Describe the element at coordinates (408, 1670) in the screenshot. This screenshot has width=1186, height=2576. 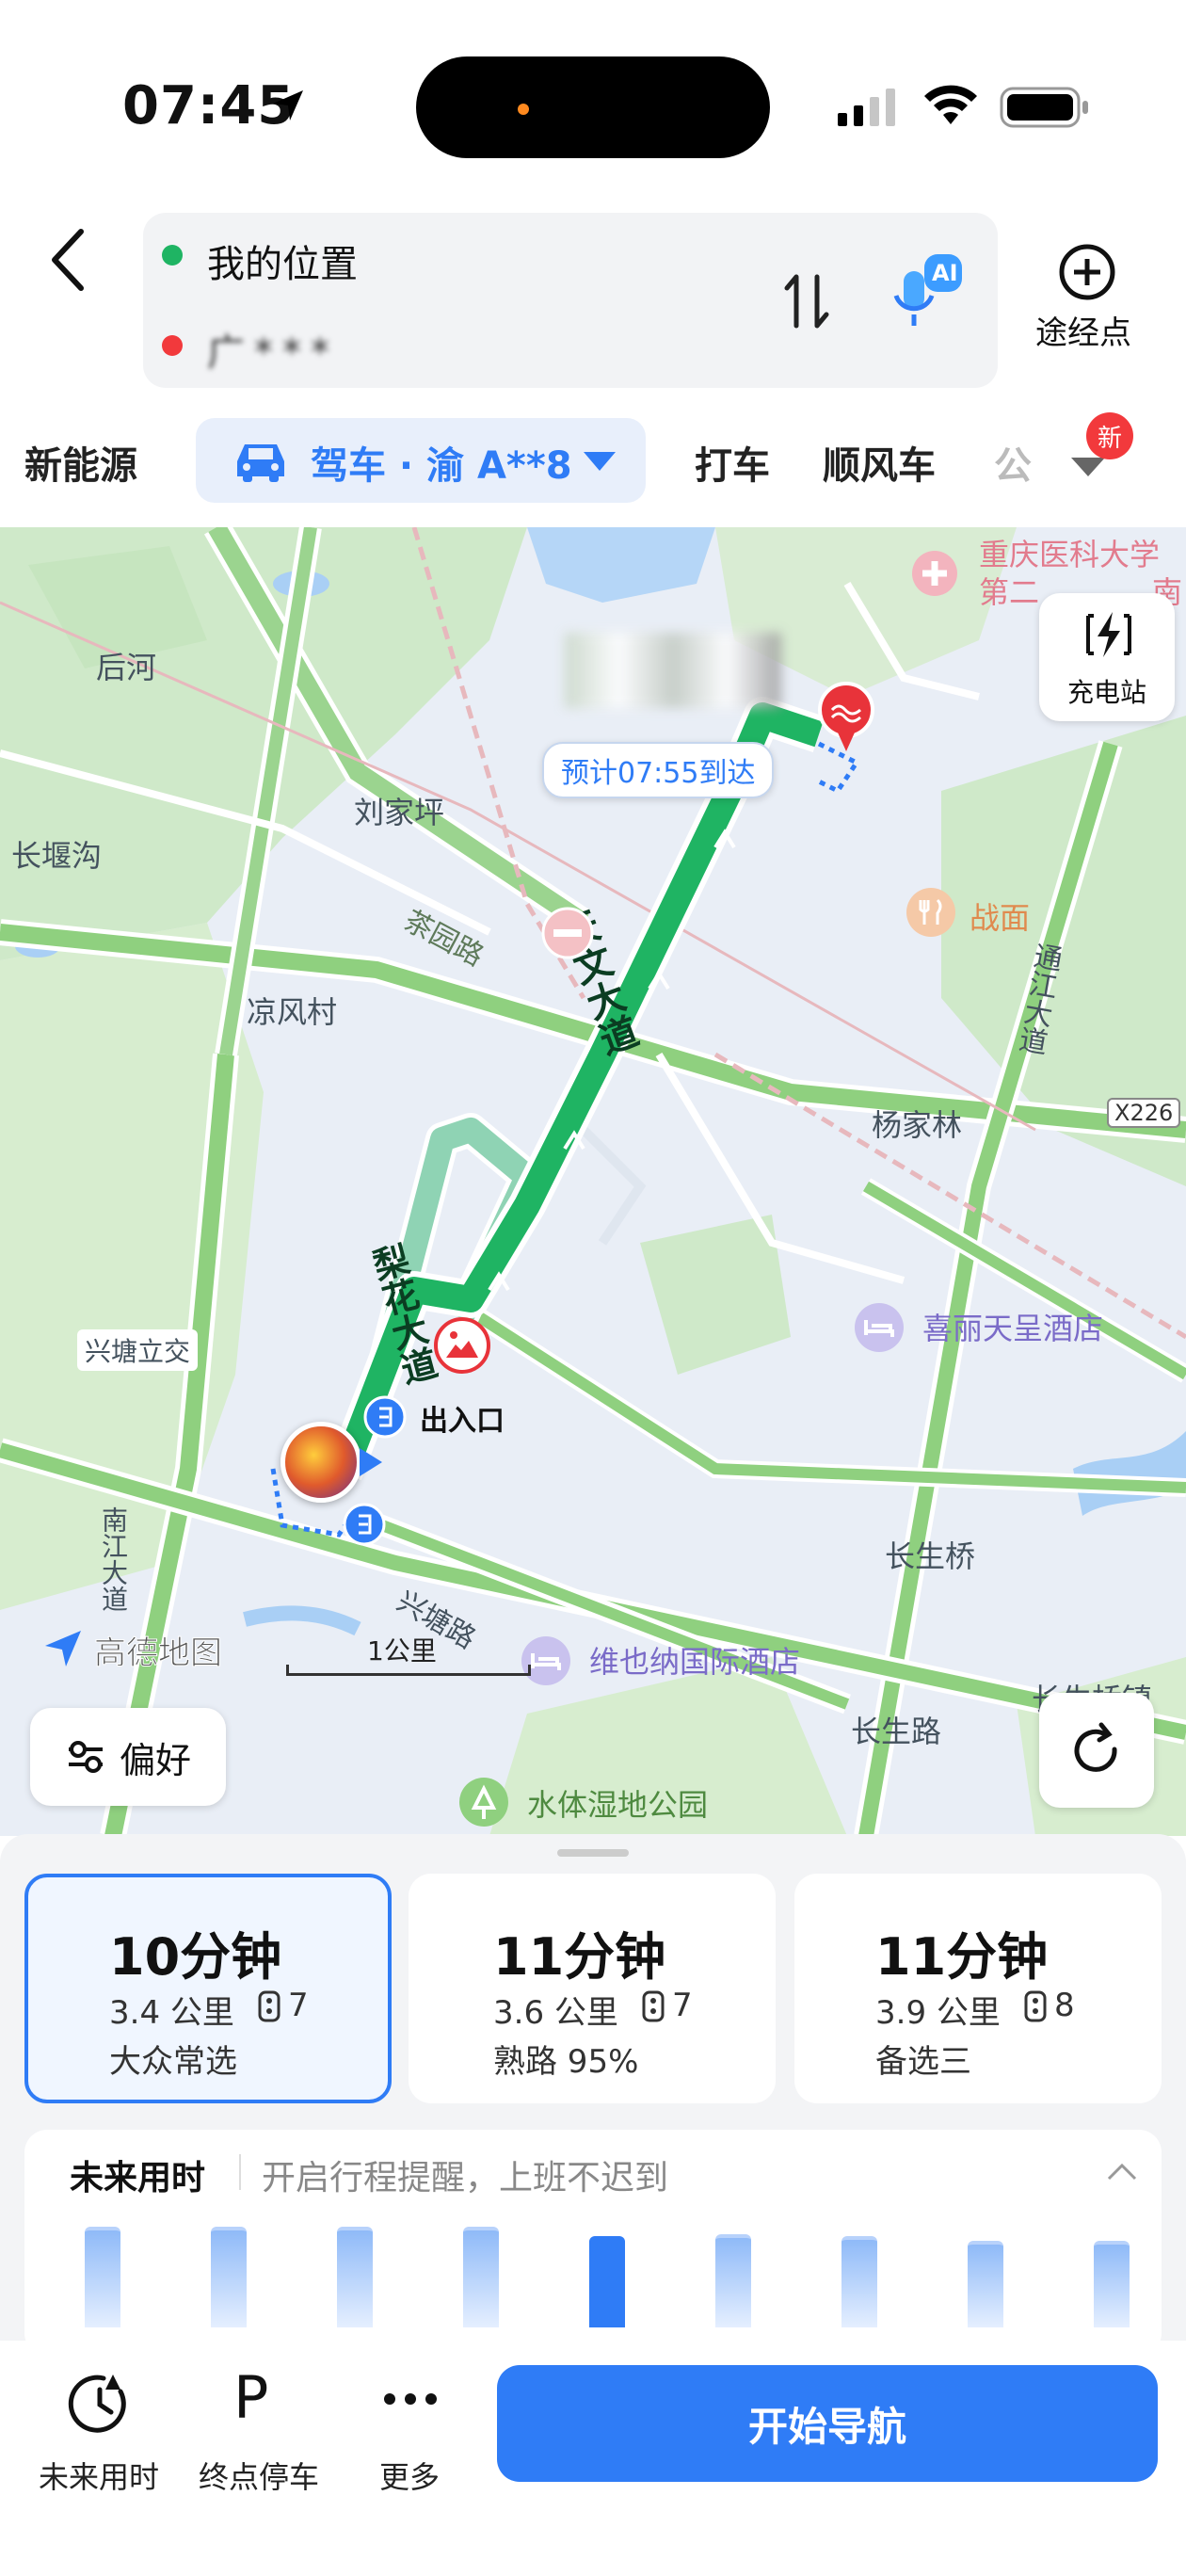
I see `scale-bar` at that location.